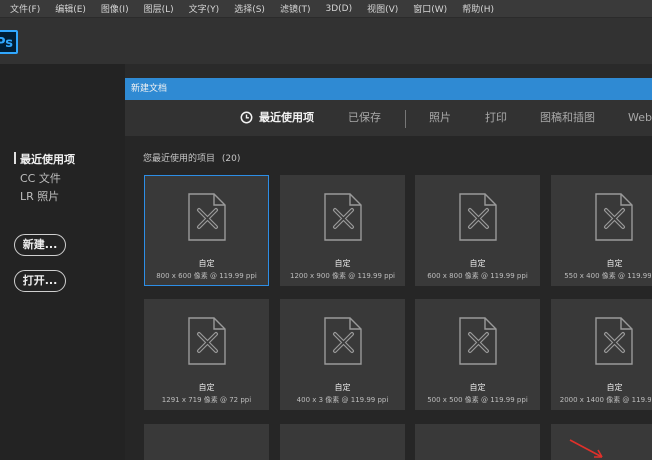 The width and height of the screenshot is (652, 460). What do you see at coordinates (640, 118) in the screenshot?
I see `tab-web: Web` at bounding box center [640, 118].